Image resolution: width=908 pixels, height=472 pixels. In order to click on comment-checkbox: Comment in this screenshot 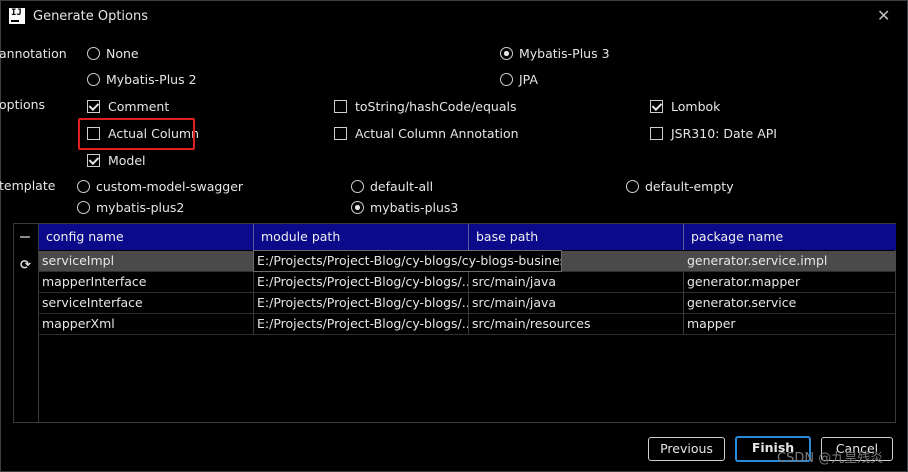, I will do `click(128, 106)`.